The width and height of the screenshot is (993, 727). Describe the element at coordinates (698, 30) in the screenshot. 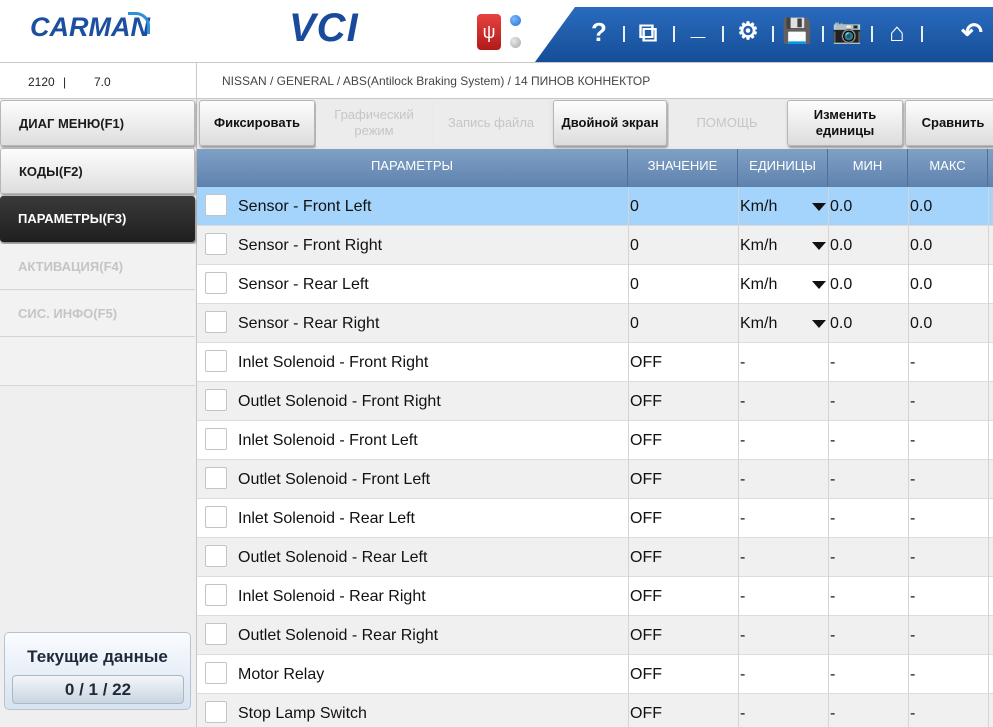

I see `minimize-icon: _` at that location.